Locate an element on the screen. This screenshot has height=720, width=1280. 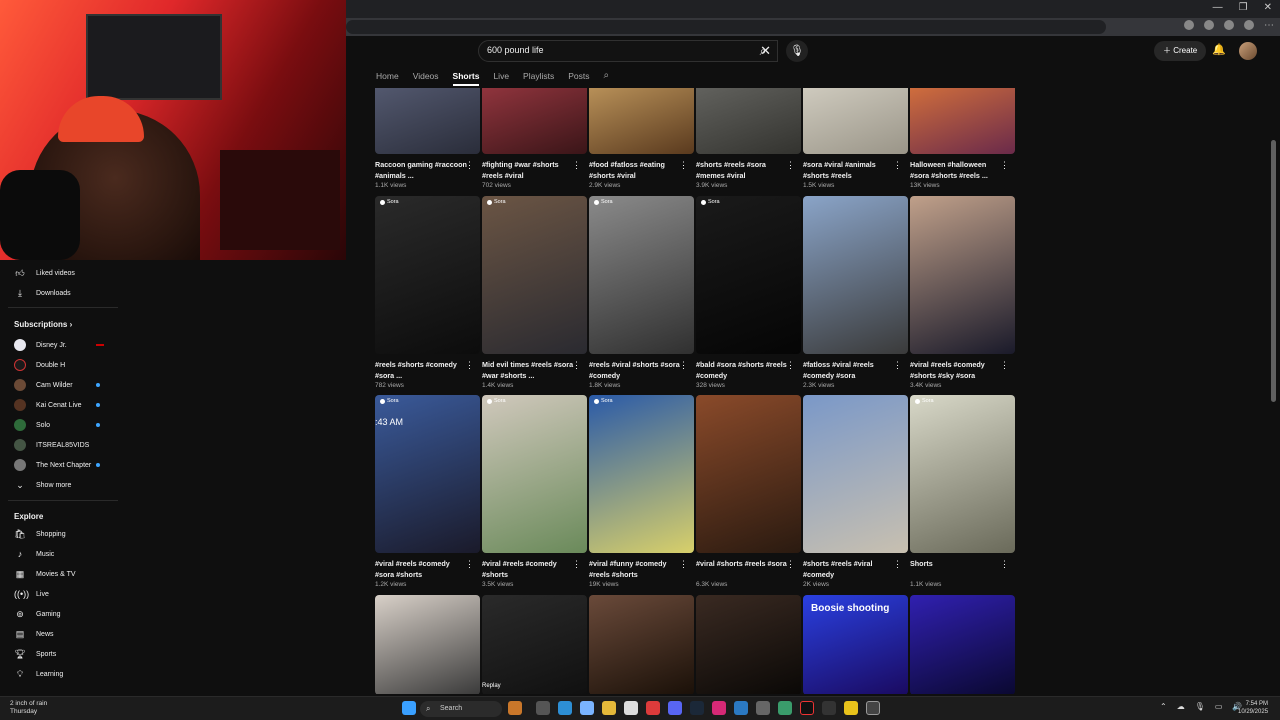
clock: 7:54 PM 10/29/2025 is located at coordinates (1253, 708).